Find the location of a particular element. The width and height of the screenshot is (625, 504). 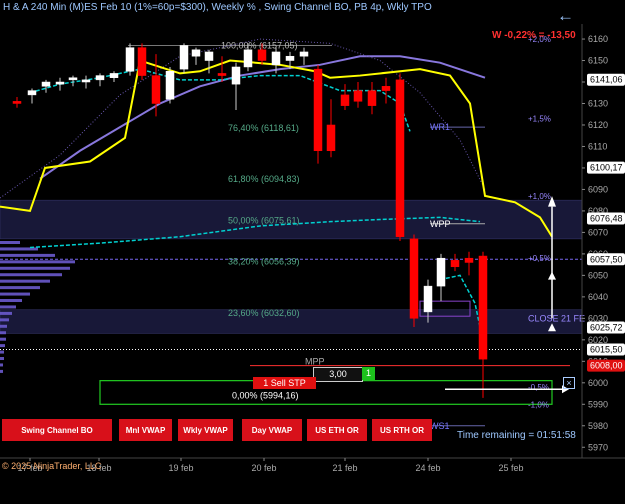

sell-stop-order-label: 1 Sell STP is located at coordinates (284, 383).